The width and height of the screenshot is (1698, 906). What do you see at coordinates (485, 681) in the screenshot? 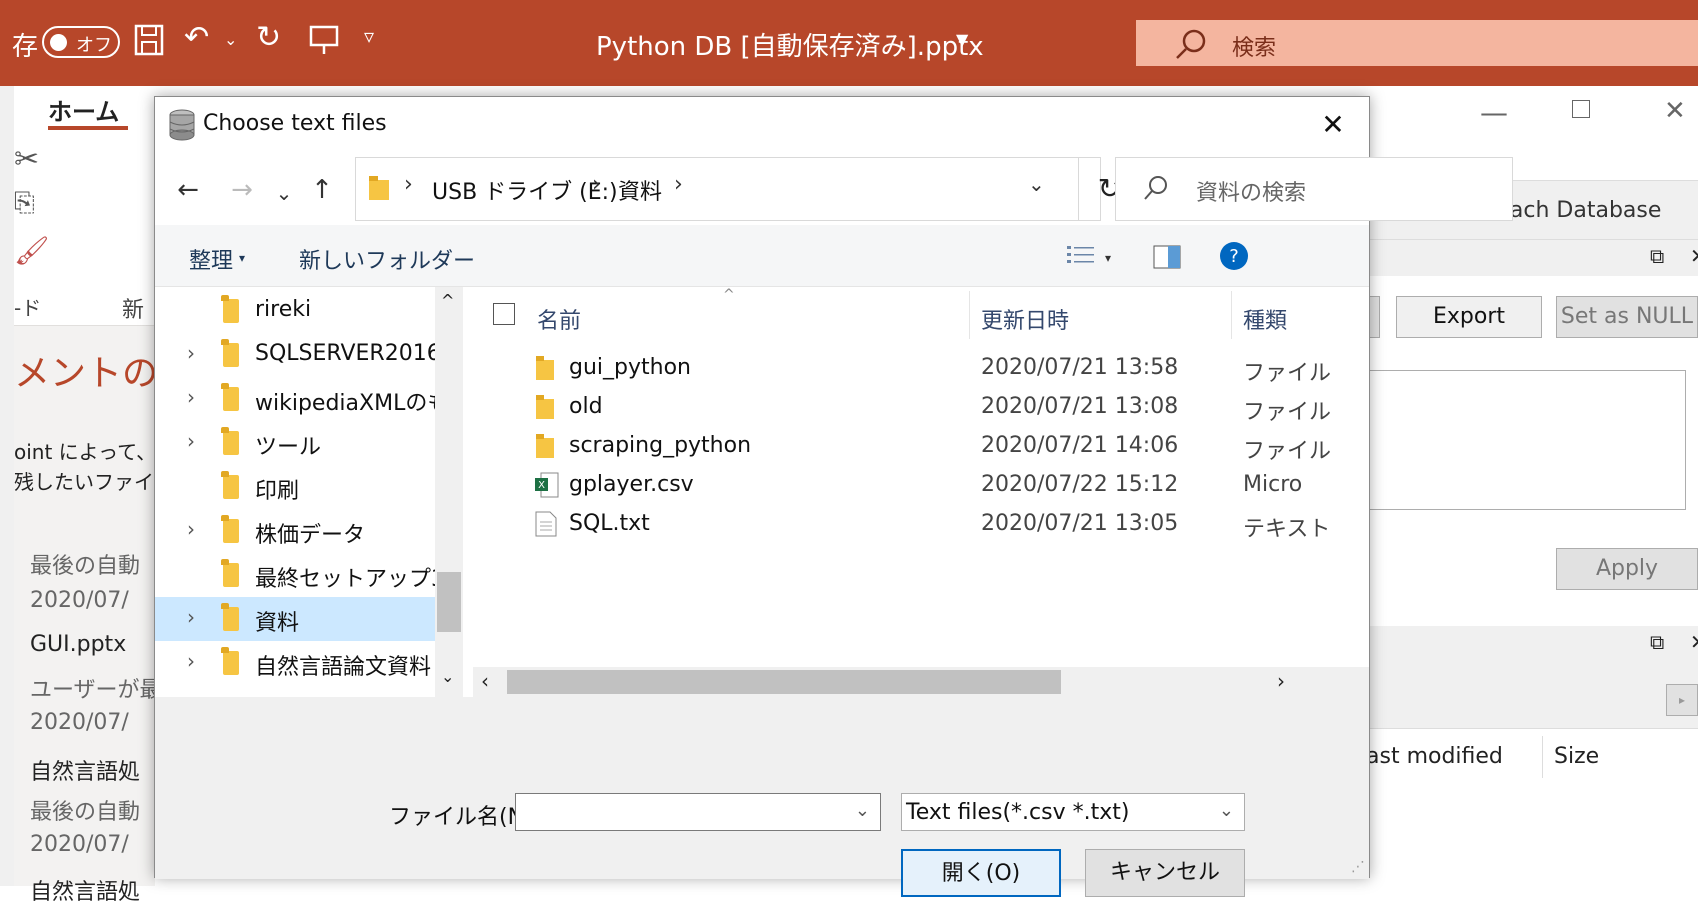
I see `scroll-left-icon: ‹` at bounding box center [485, 681].